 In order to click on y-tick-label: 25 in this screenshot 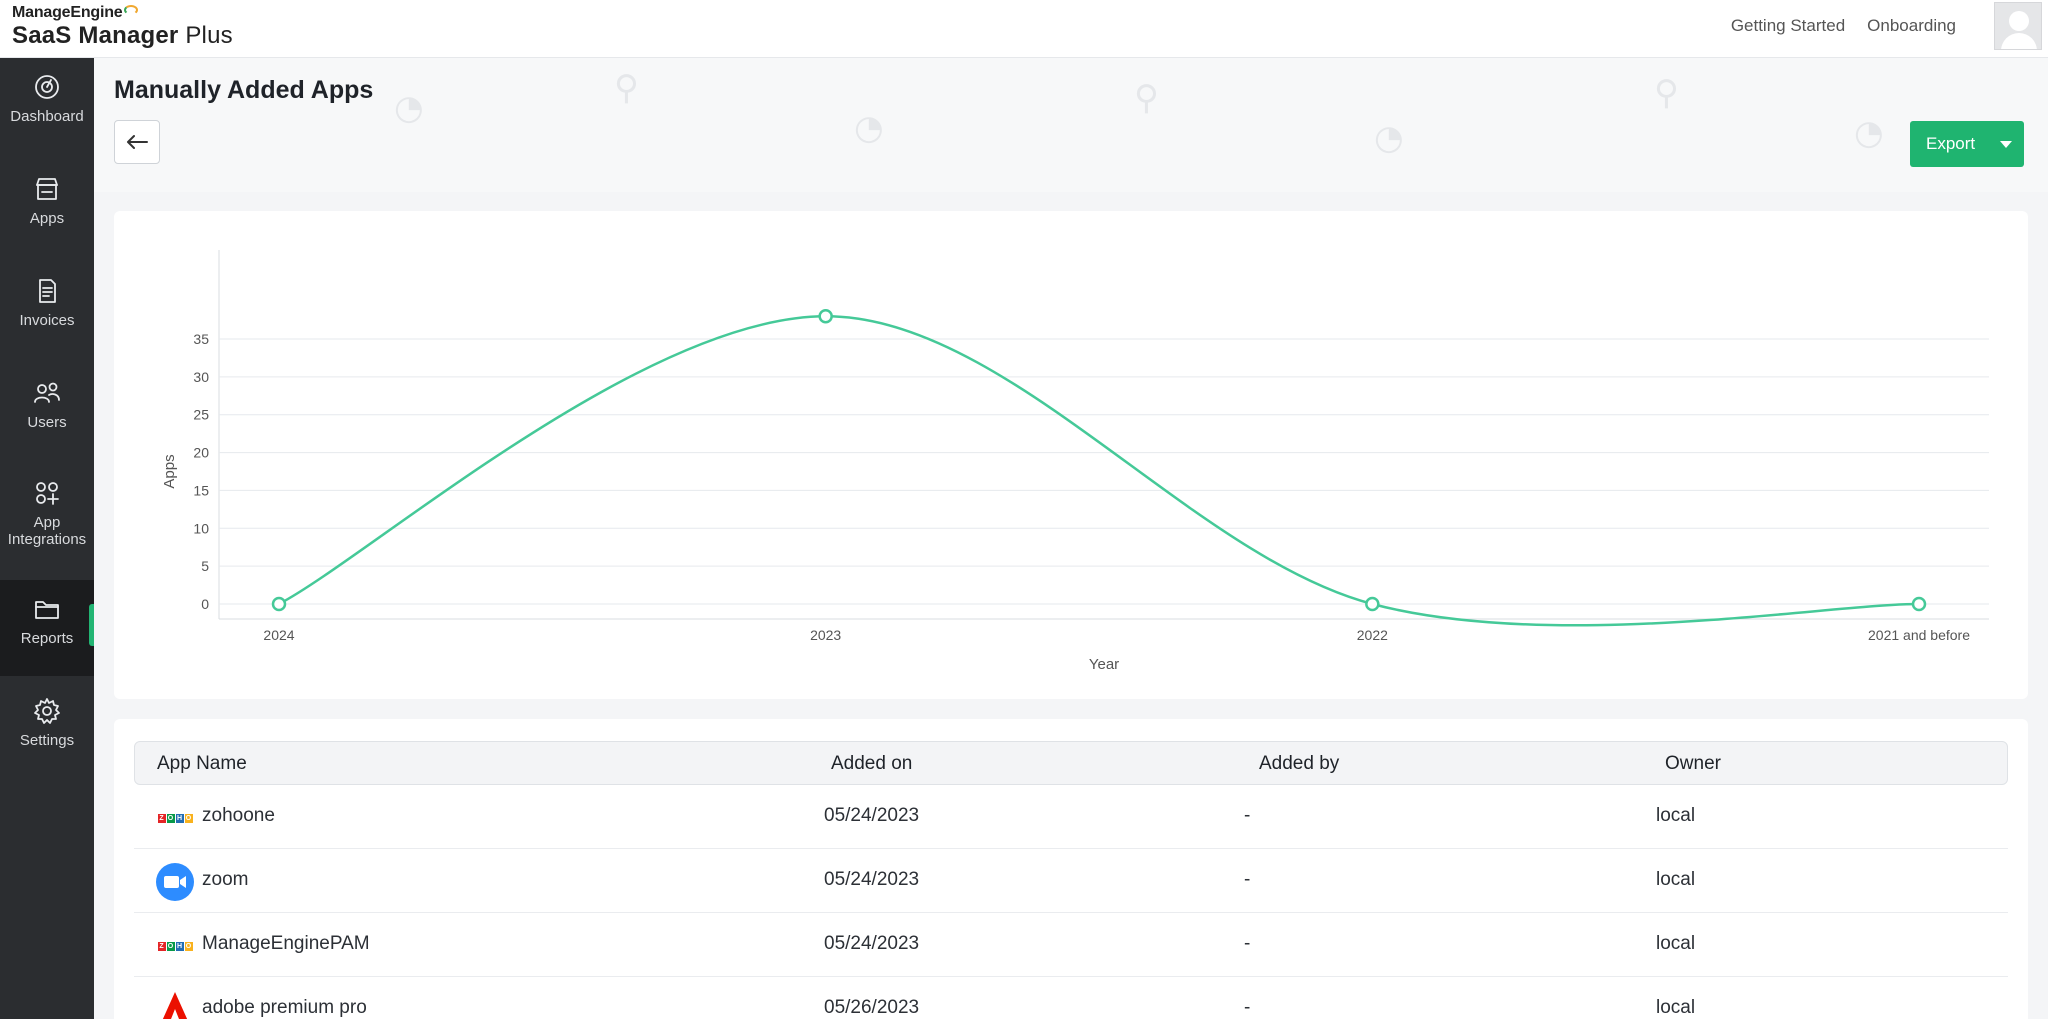, I will do `click(201, 415)`.